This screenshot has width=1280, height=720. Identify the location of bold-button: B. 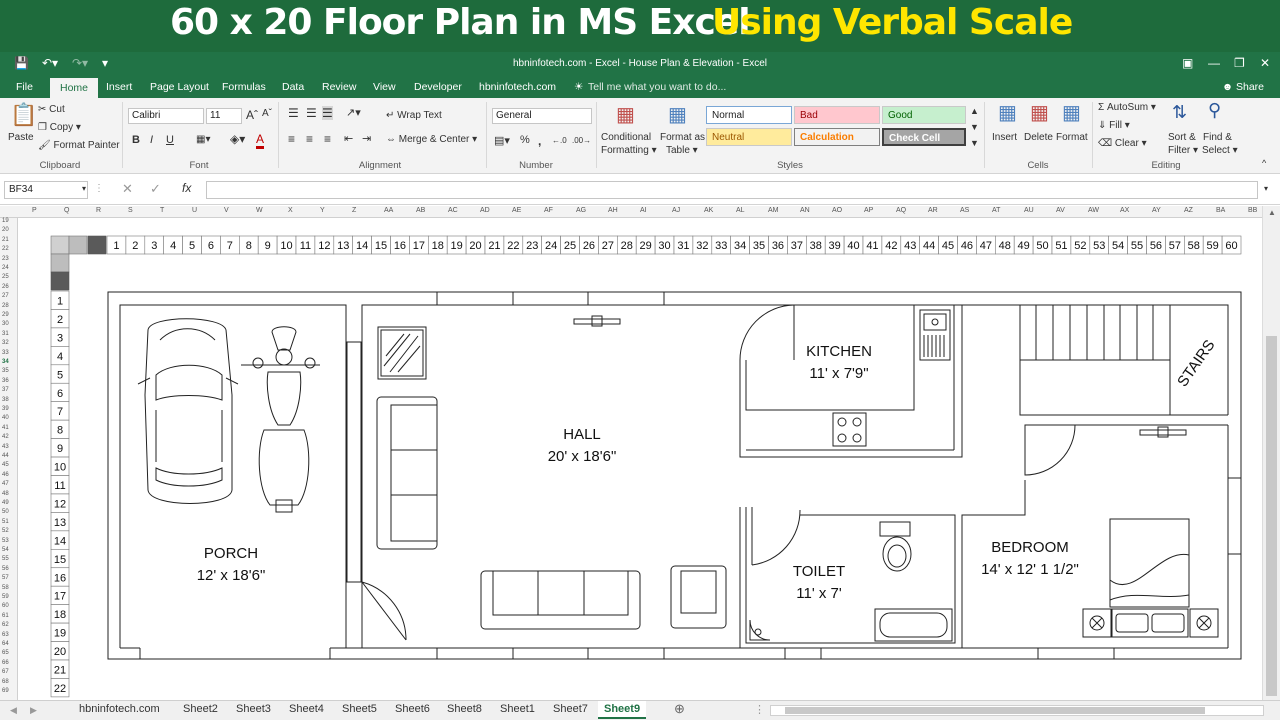
(136, 140).